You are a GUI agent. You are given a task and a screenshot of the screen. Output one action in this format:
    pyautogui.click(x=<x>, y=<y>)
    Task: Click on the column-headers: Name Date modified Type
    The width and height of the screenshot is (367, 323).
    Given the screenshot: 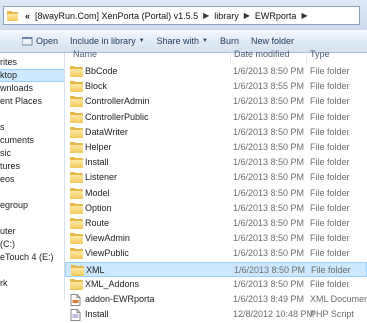 What is the action you would take?
    pyautogui.click(x=216, y=54)
    